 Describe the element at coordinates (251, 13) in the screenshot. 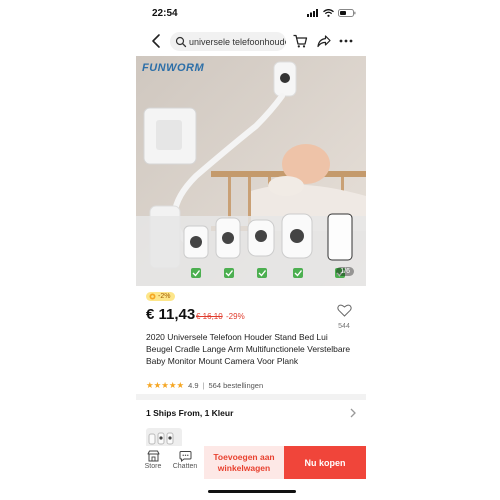

I see `status-bar: 22:54` at that location.